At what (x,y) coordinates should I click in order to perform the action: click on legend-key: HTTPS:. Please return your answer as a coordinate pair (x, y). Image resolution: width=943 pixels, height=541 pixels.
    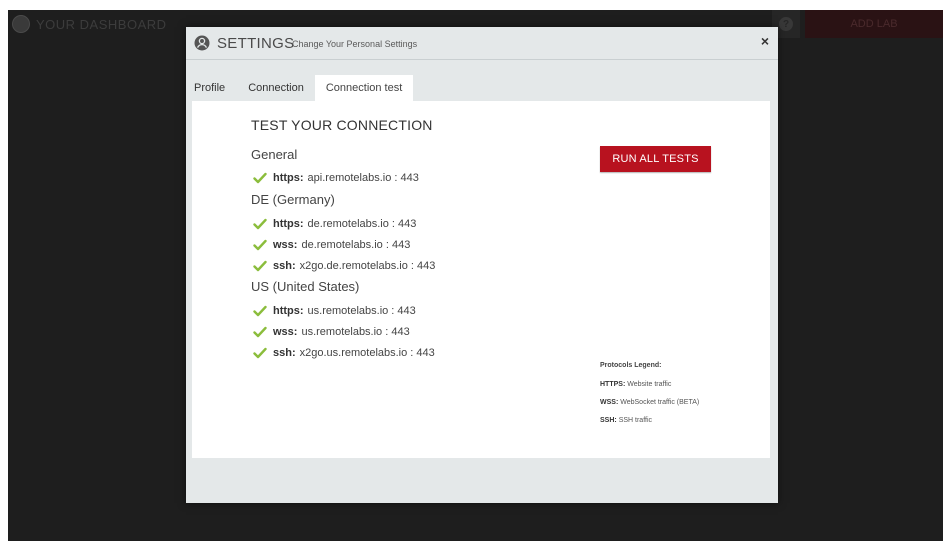
    Looking at the image, I should click on (613, 384).